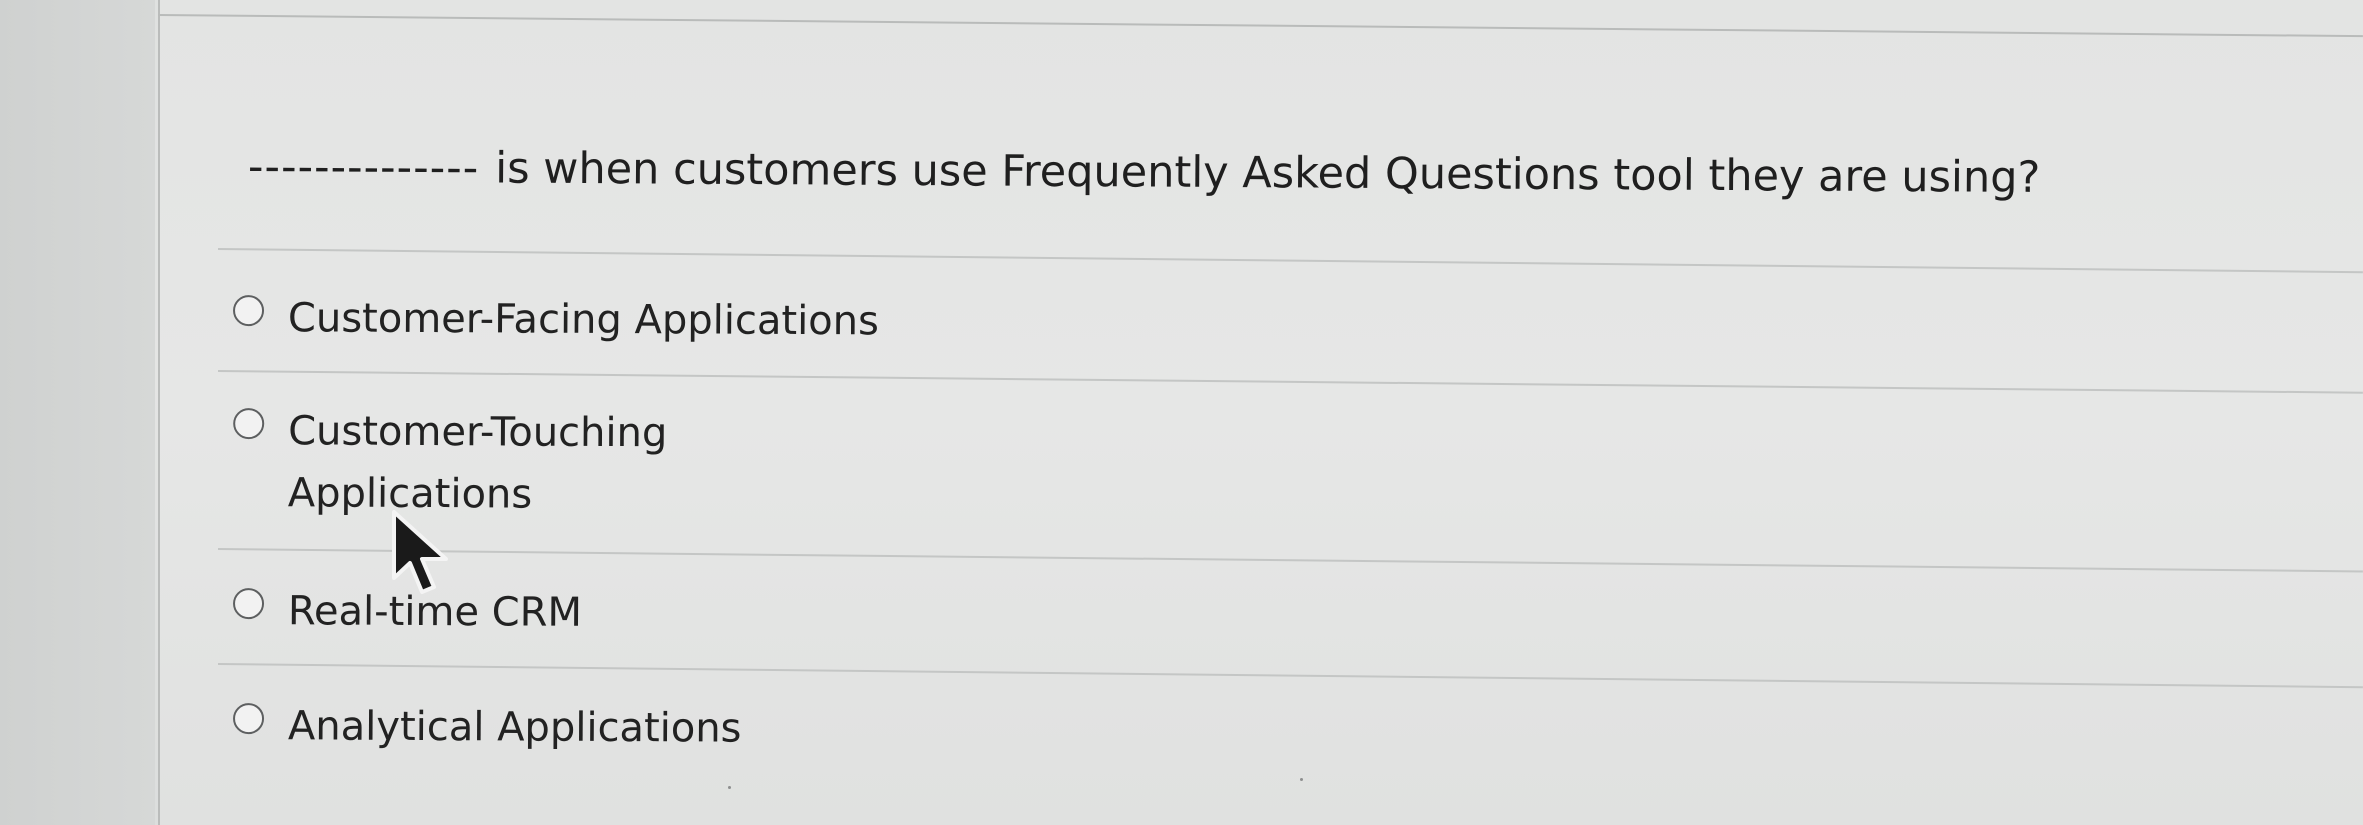 The height and width of the screenshot is (825, 2363). Describe the element at coordinates (477, 463) in the screenshot. I see `option-label: Customer-Touching Applications` at that location.